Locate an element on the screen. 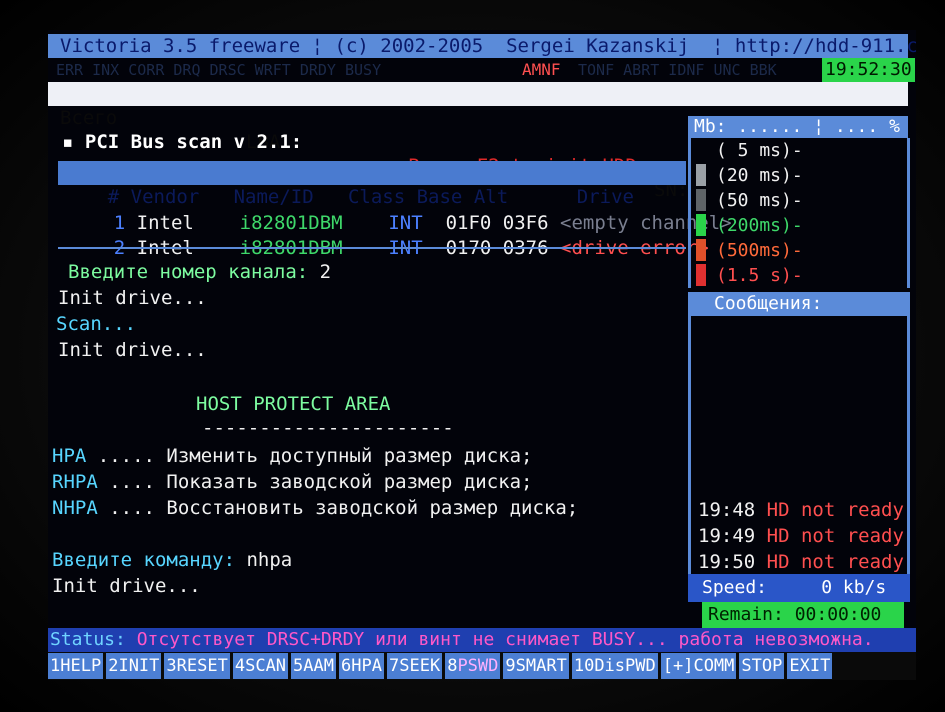 This screenshot has width=945, height=712. mb-header: Mb: ...... ¦ .... % is located at coordinates (798, 127).